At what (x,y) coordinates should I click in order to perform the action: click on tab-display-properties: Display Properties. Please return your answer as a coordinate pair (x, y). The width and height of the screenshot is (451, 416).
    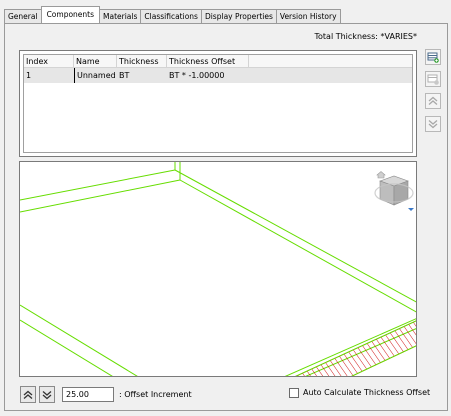
    Looking at the image, I should click on (238, 16).